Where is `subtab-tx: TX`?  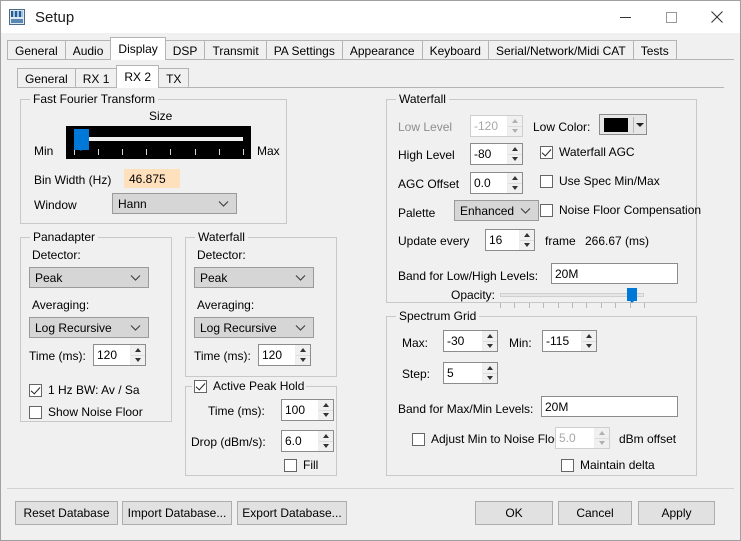 subtab-tx: TX is located at coordinates (174, 78).